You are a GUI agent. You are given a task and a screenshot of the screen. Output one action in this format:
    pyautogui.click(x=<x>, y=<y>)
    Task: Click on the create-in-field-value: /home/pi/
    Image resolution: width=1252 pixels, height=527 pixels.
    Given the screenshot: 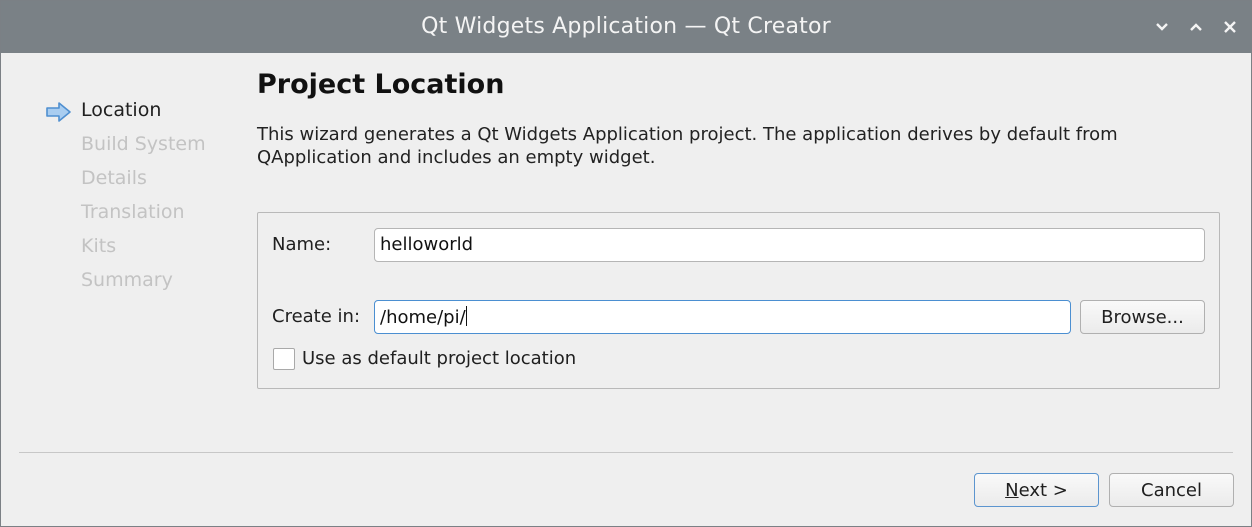 What is the action you would take?
    pyautogui.click(x=423, y=317)
    